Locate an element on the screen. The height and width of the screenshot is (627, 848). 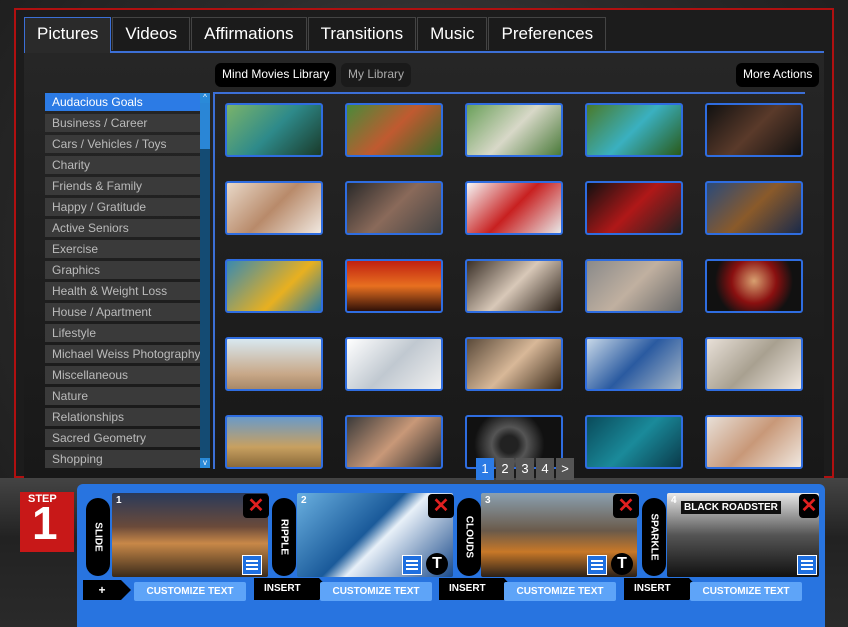
category-item: Sacred Geometry is located at coordinates (122, 438).